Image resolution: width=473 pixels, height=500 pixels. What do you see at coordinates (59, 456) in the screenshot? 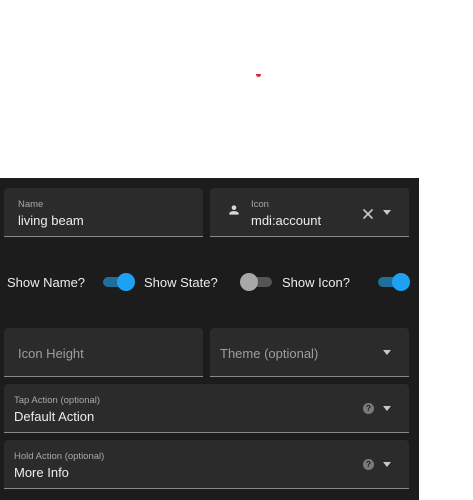
I see `hold-action-label: Hold Action (optional)` at bounding box center [59, 456].